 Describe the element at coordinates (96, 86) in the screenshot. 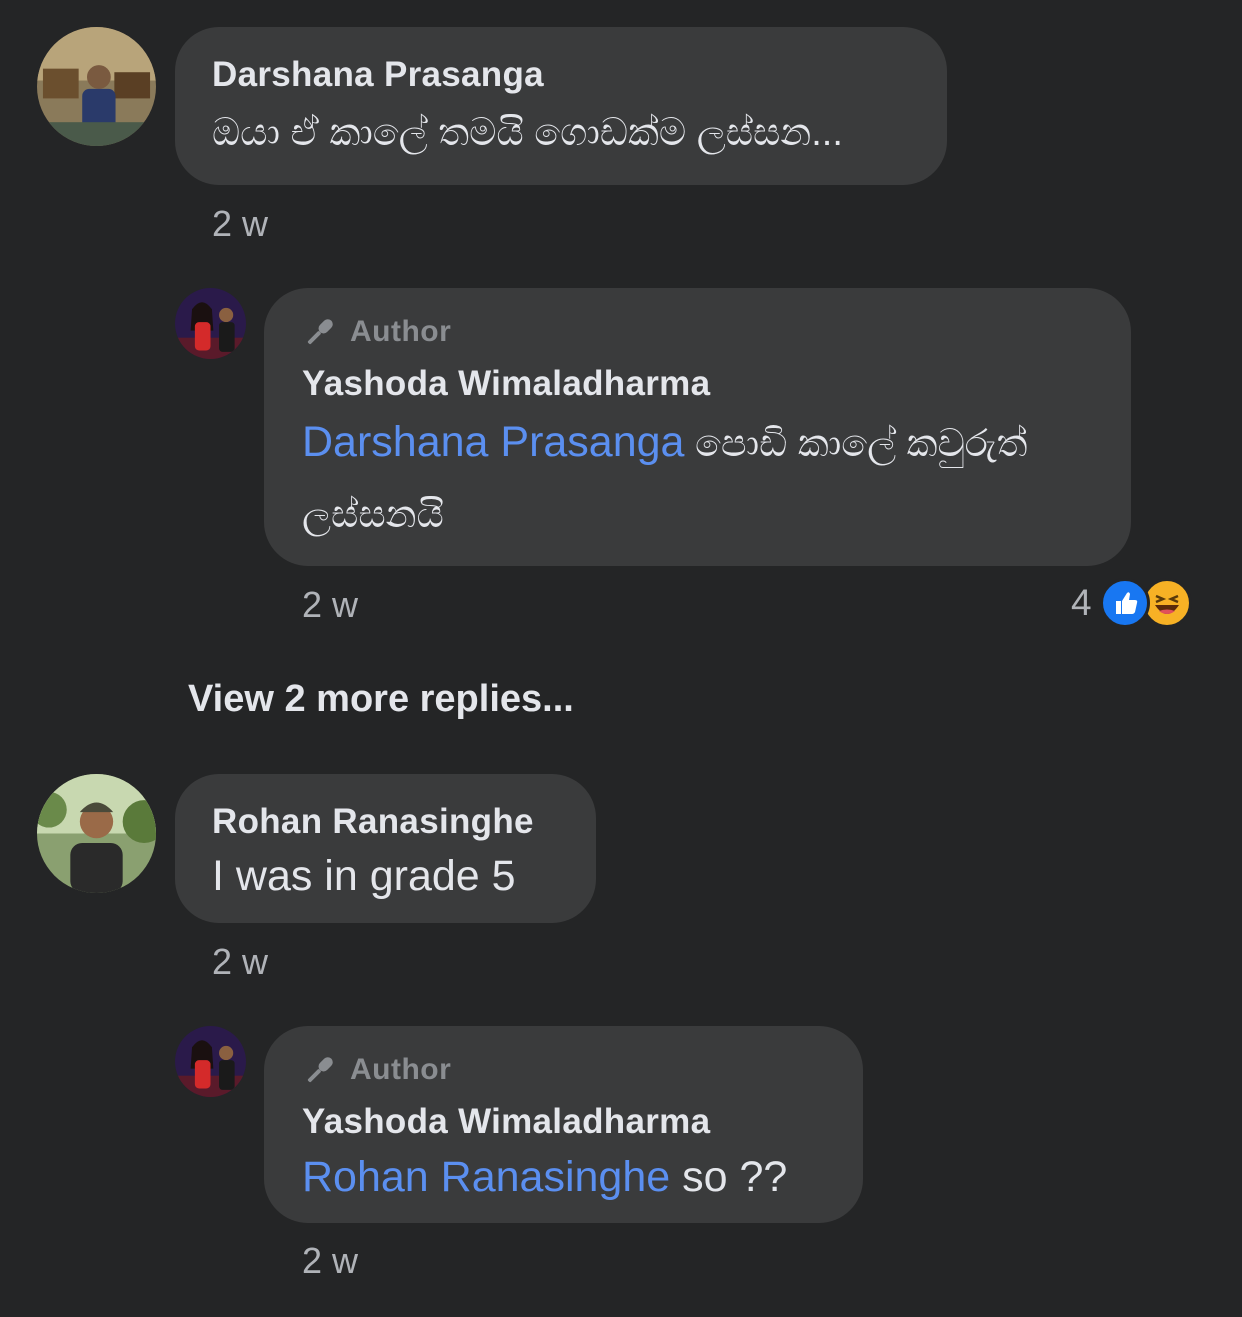

I see `avatar-darshana` at that location.